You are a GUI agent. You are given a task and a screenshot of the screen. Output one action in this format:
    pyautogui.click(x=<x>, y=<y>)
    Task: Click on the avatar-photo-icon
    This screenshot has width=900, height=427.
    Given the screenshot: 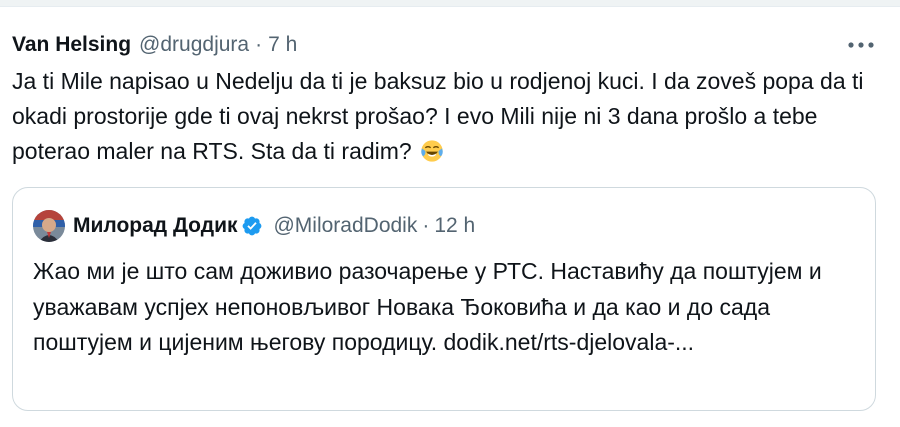 What is the action you would take?
    pyautogui.click(x=49, y=226)
    